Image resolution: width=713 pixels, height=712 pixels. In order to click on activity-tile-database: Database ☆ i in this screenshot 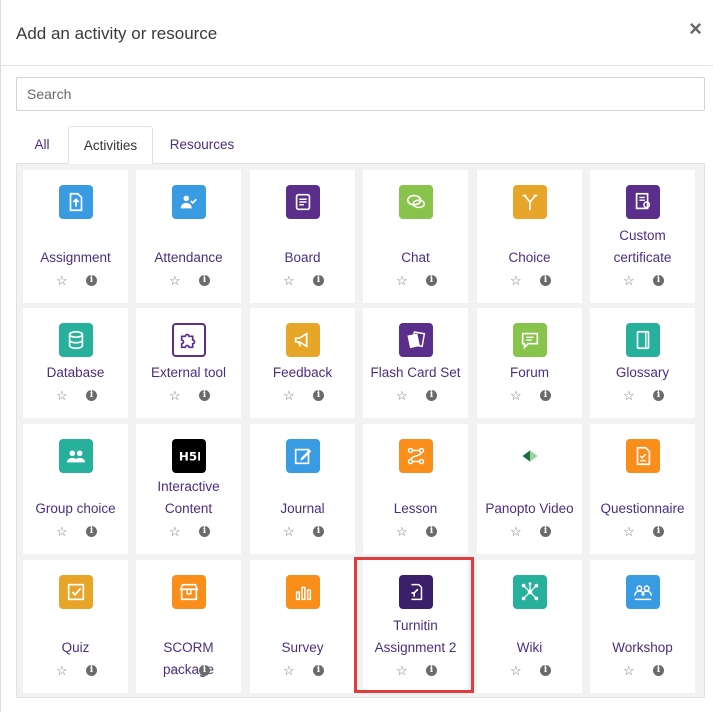, I will do `click(75, 363)`.